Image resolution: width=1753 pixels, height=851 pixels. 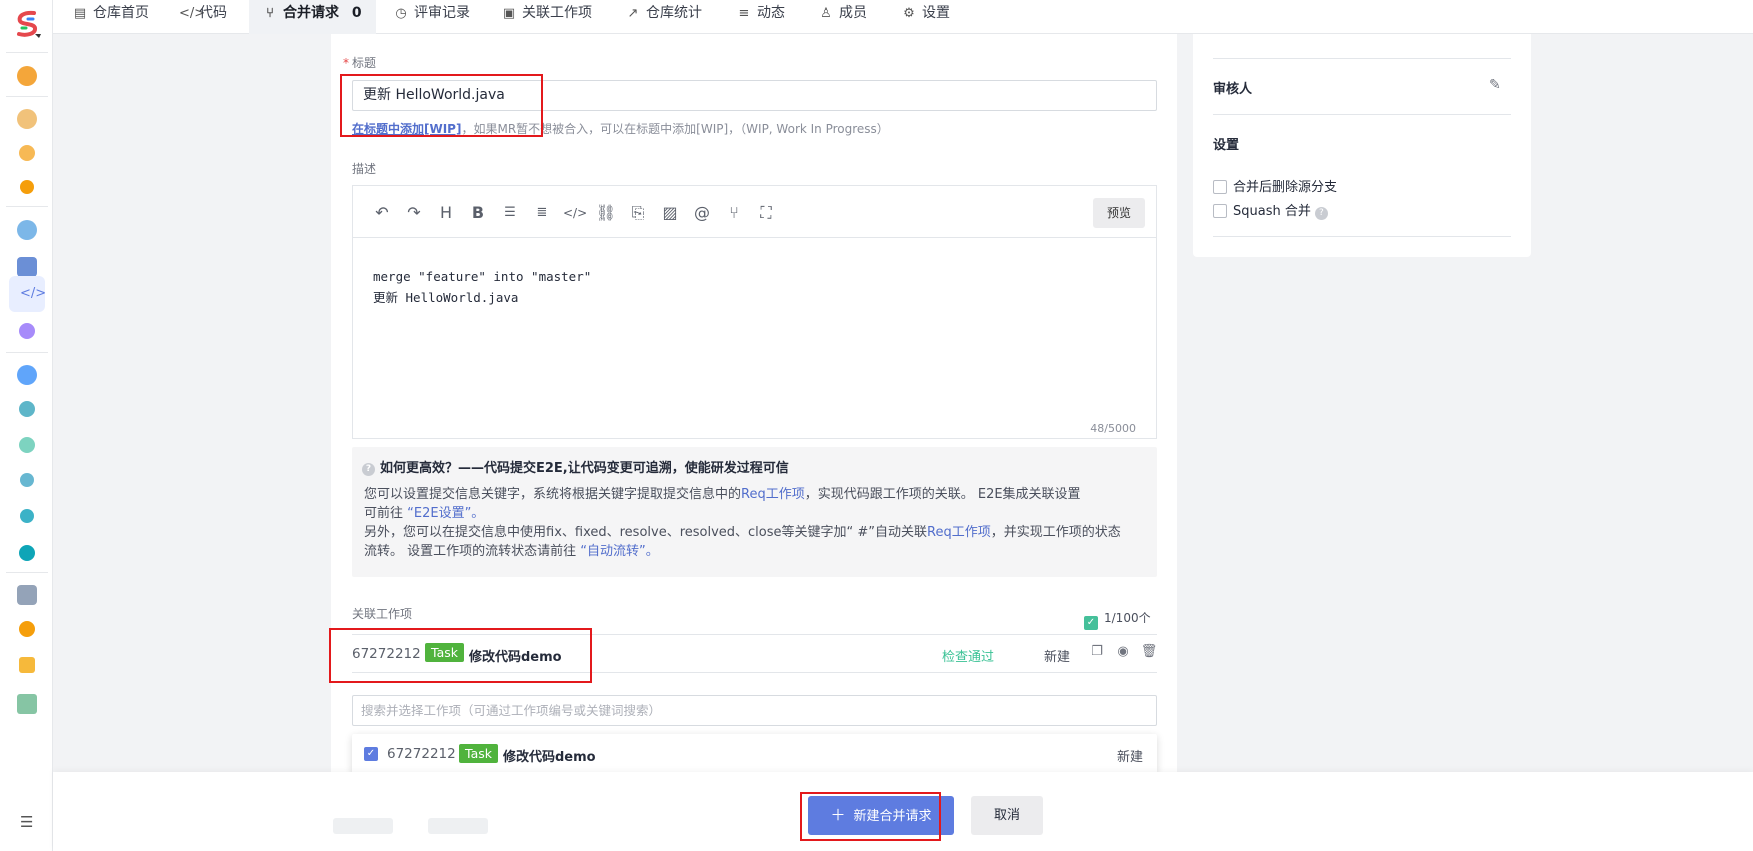 What do you see at coordinates (766, 213) in the screenshot?
I see `fullscreen-icon: ⛶` at bounding box center [766, 213].